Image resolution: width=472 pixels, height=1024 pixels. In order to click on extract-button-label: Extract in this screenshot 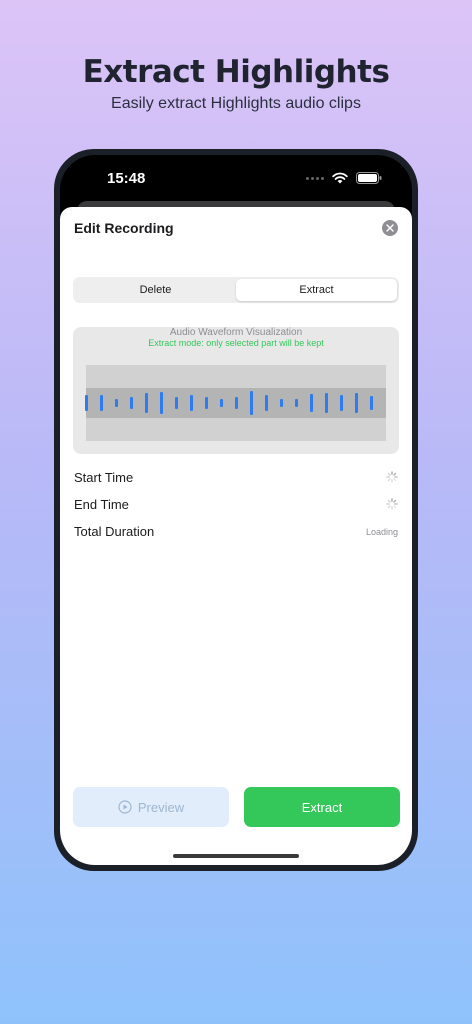, I will do `click(322, 807)`.